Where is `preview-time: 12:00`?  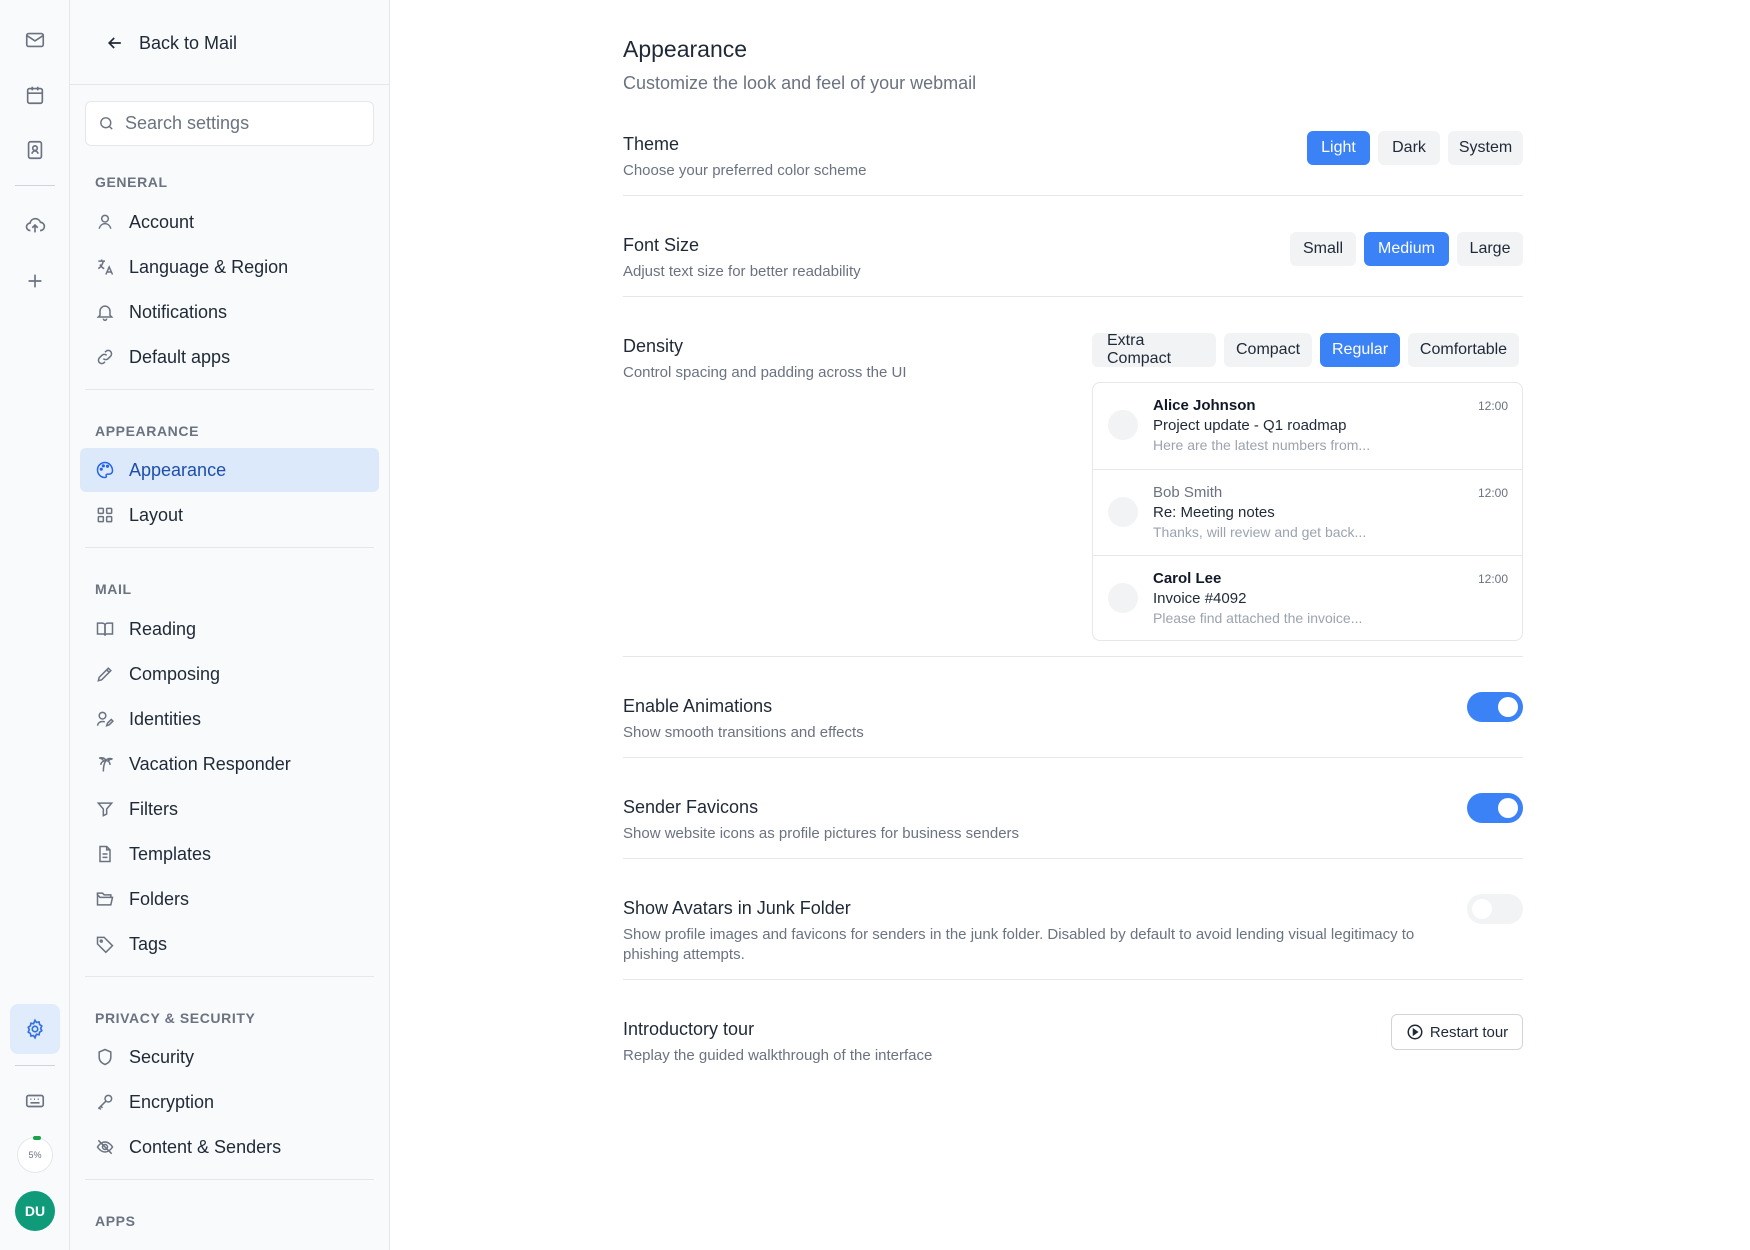 preview-time: 12:00 is located at coordinates (1492, 579).